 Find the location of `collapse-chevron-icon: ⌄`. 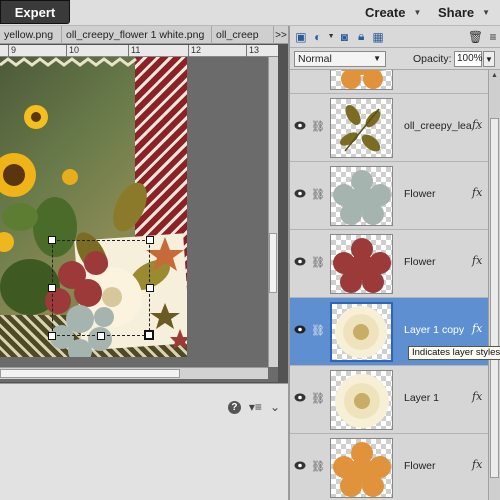

collapse-chevron-icon: ⌄ is located at coordinates (275, 407).